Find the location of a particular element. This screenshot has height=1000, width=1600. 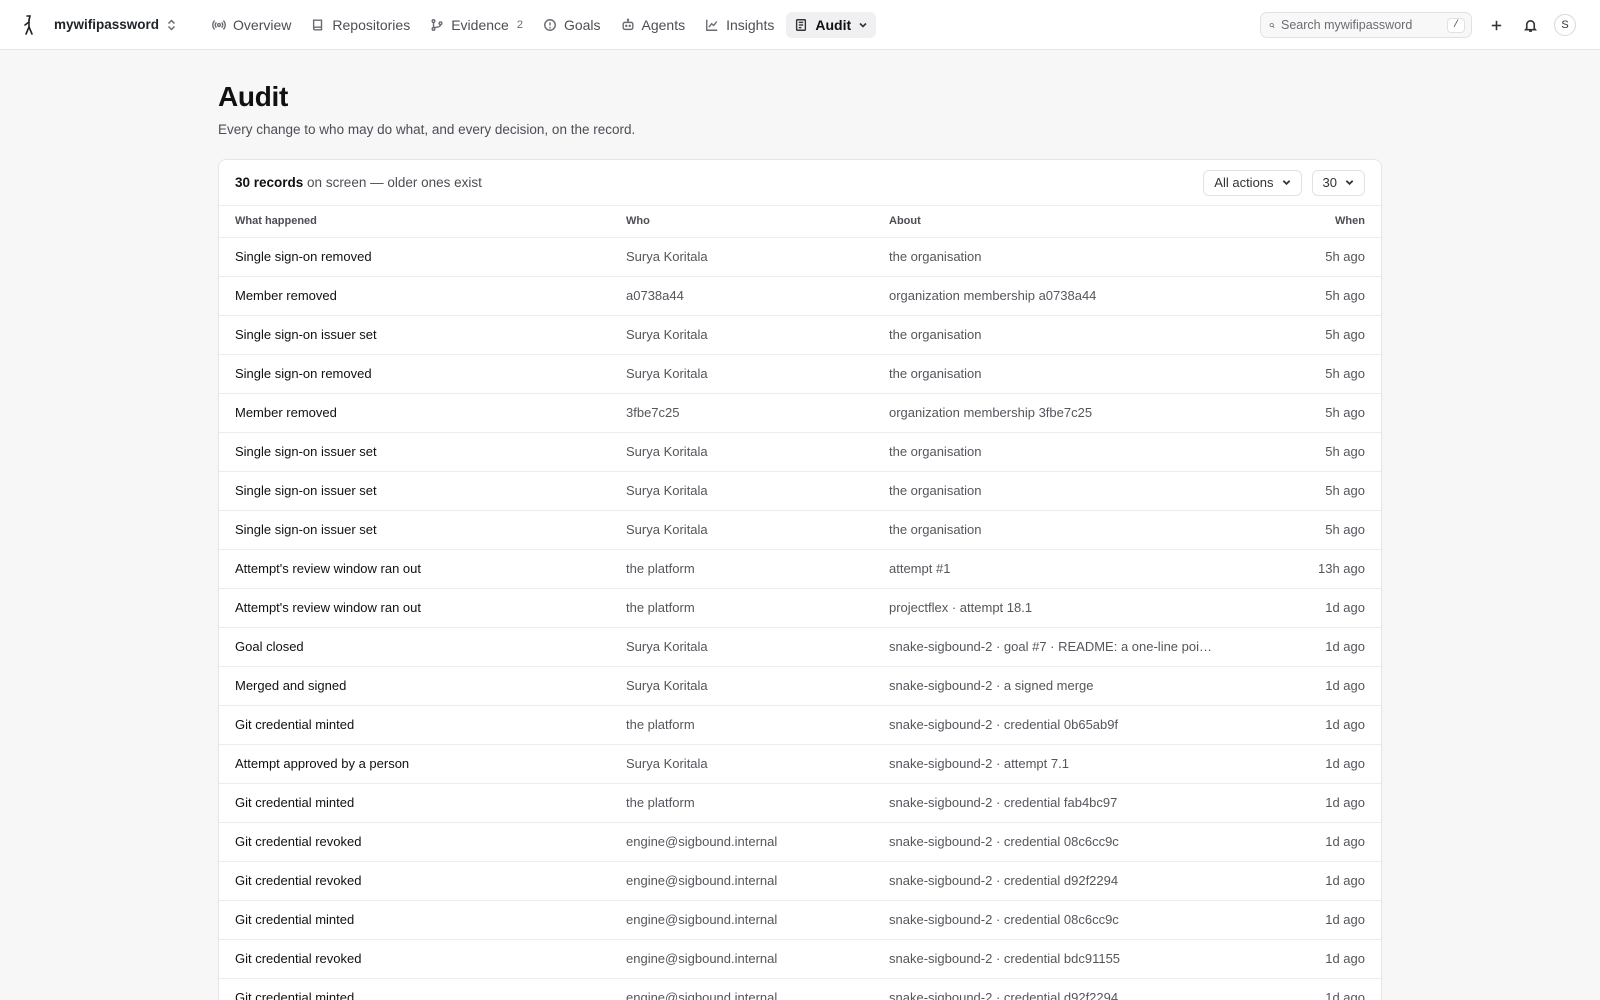

nav-agents: Agents is located at coordinates (653, 25).